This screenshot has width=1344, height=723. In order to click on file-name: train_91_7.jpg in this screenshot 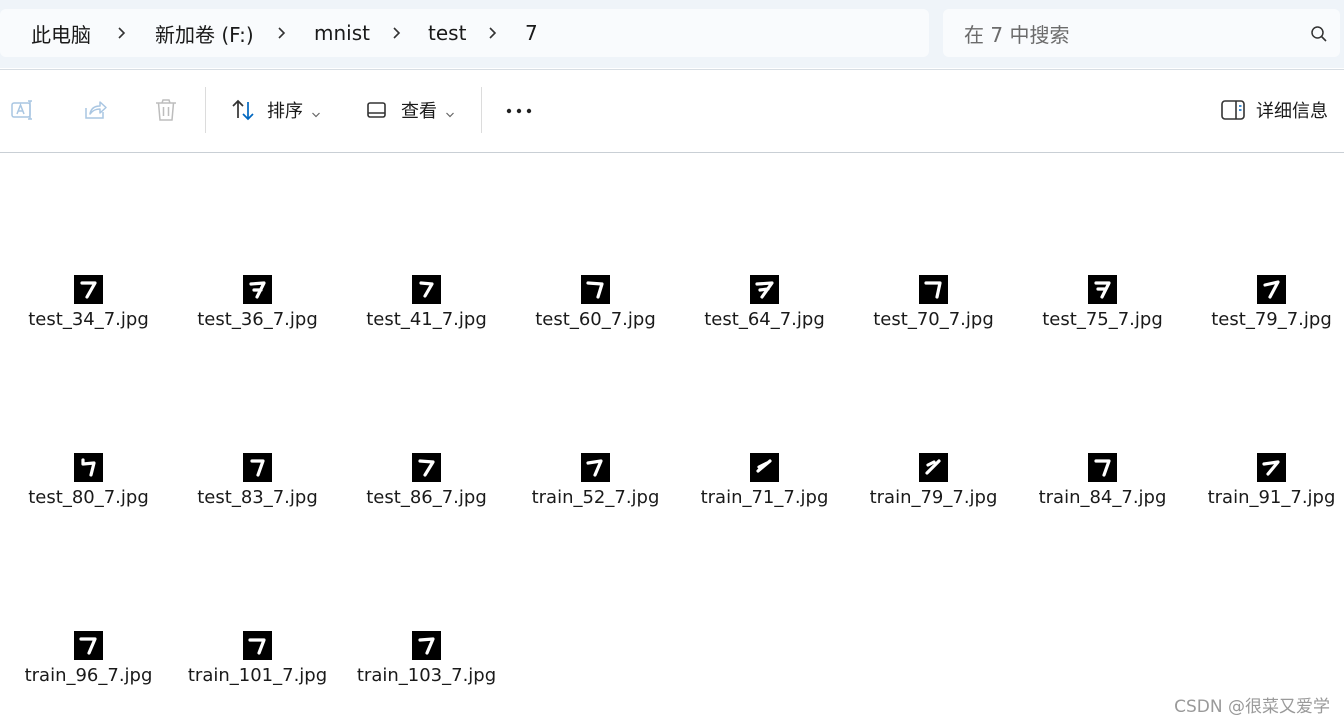, I will do `click(1271, 497)`.